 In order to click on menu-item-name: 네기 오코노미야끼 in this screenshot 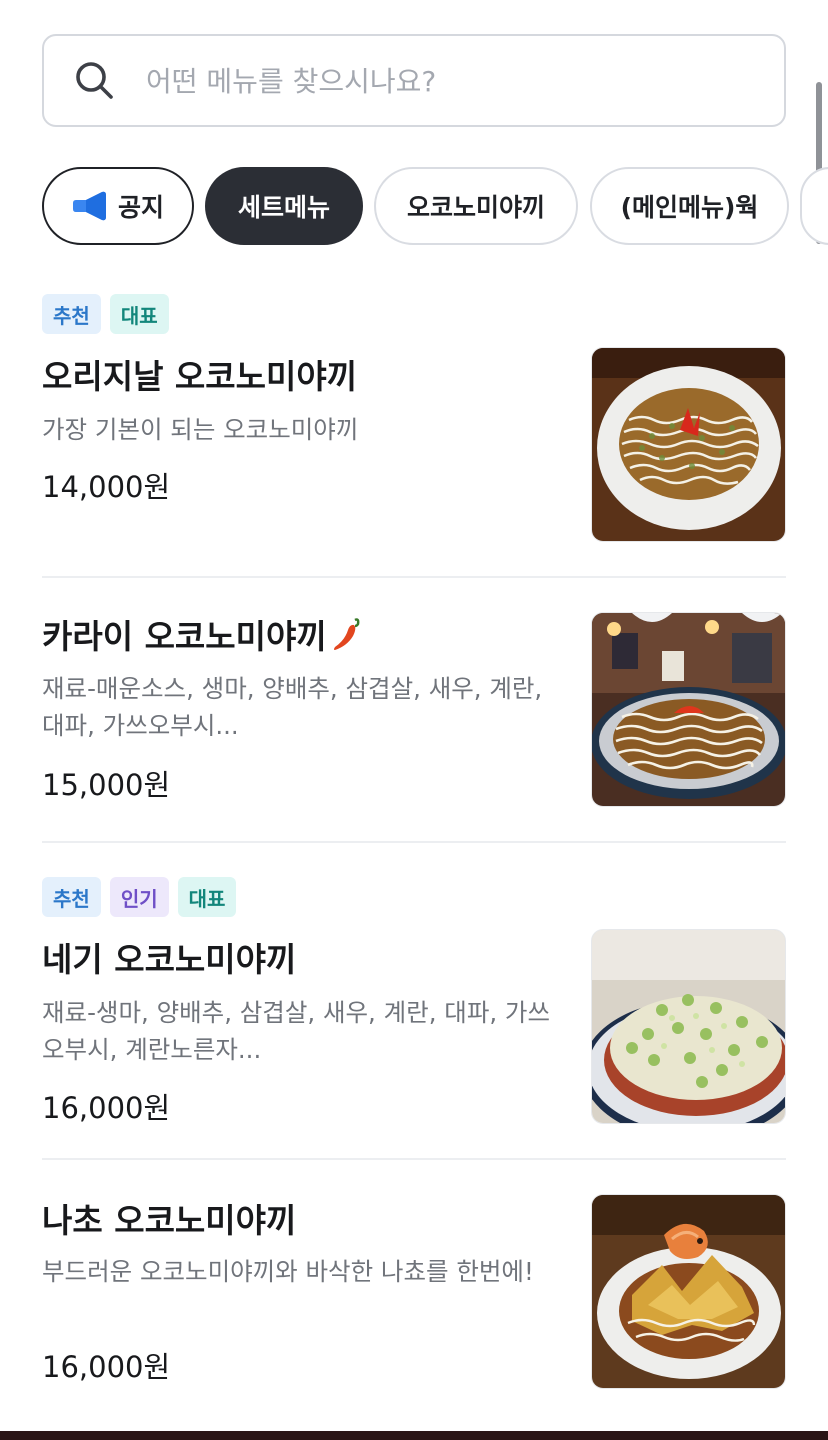, I will do `click(169, 959)`.